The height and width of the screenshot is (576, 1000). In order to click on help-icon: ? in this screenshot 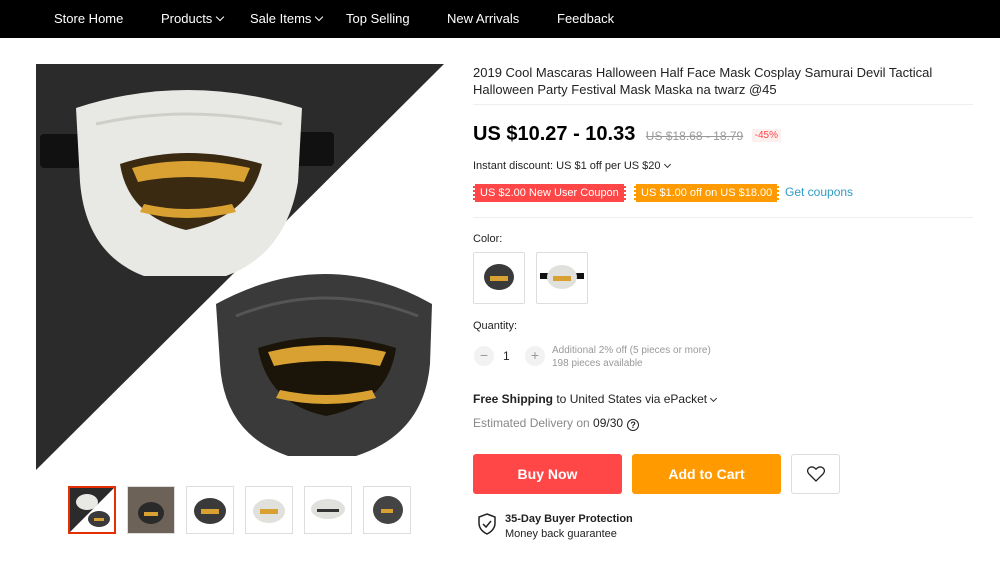, I will do `click(633, 425)`.